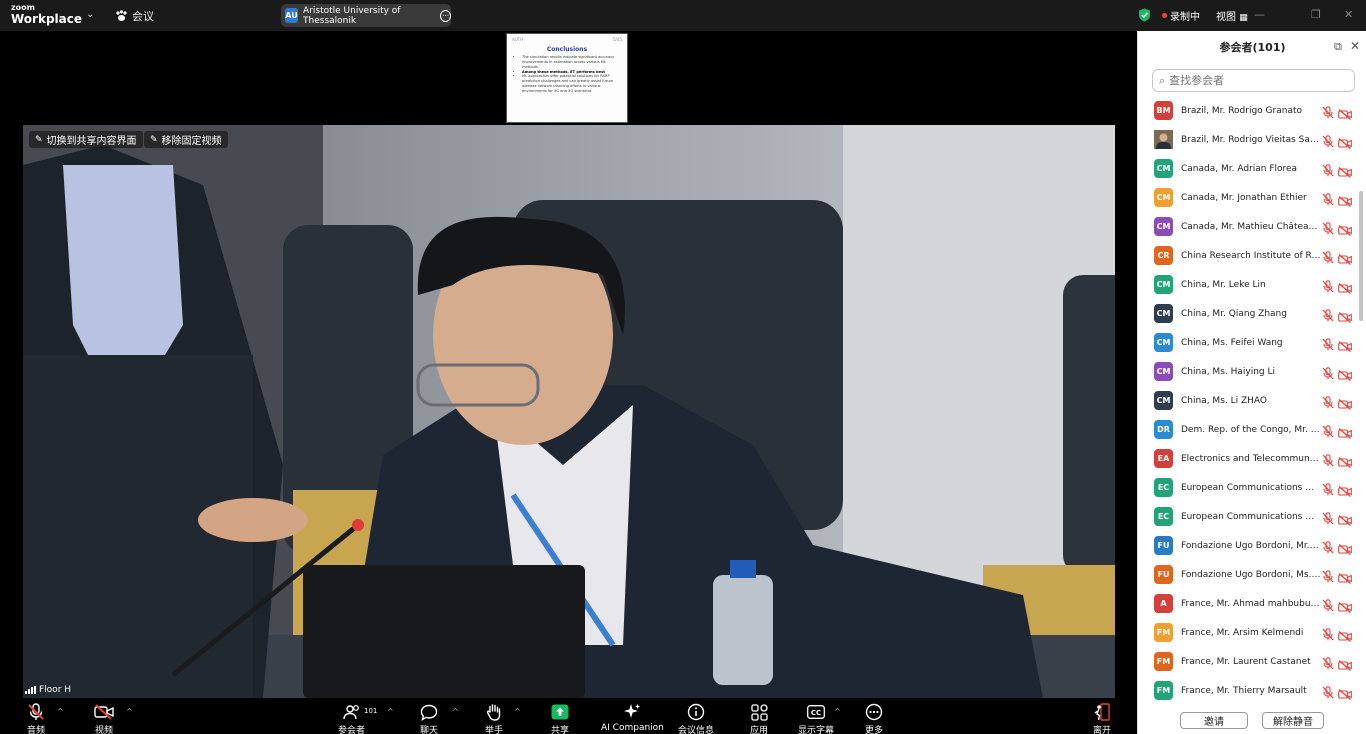 The height and width of the screenshot is (734, 1366). Describe the element at coordinates (1248, 197) in the screenshot. I see `participant-row: CM Canada, Mr. Jonathan Ethier` at that location.